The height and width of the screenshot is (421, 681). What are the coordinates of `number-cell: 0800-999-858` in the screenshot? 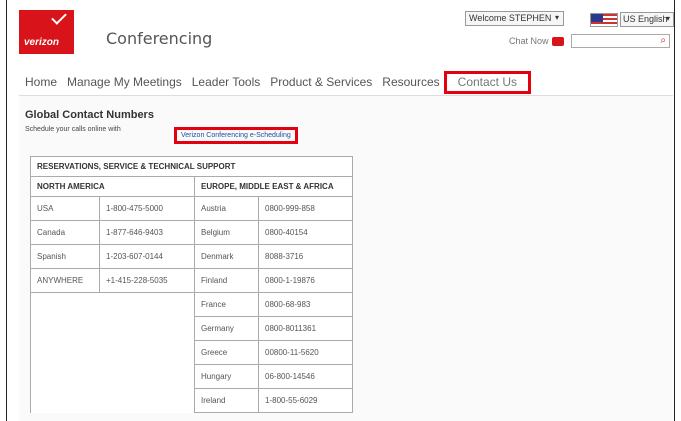 It's located at (305, 208).